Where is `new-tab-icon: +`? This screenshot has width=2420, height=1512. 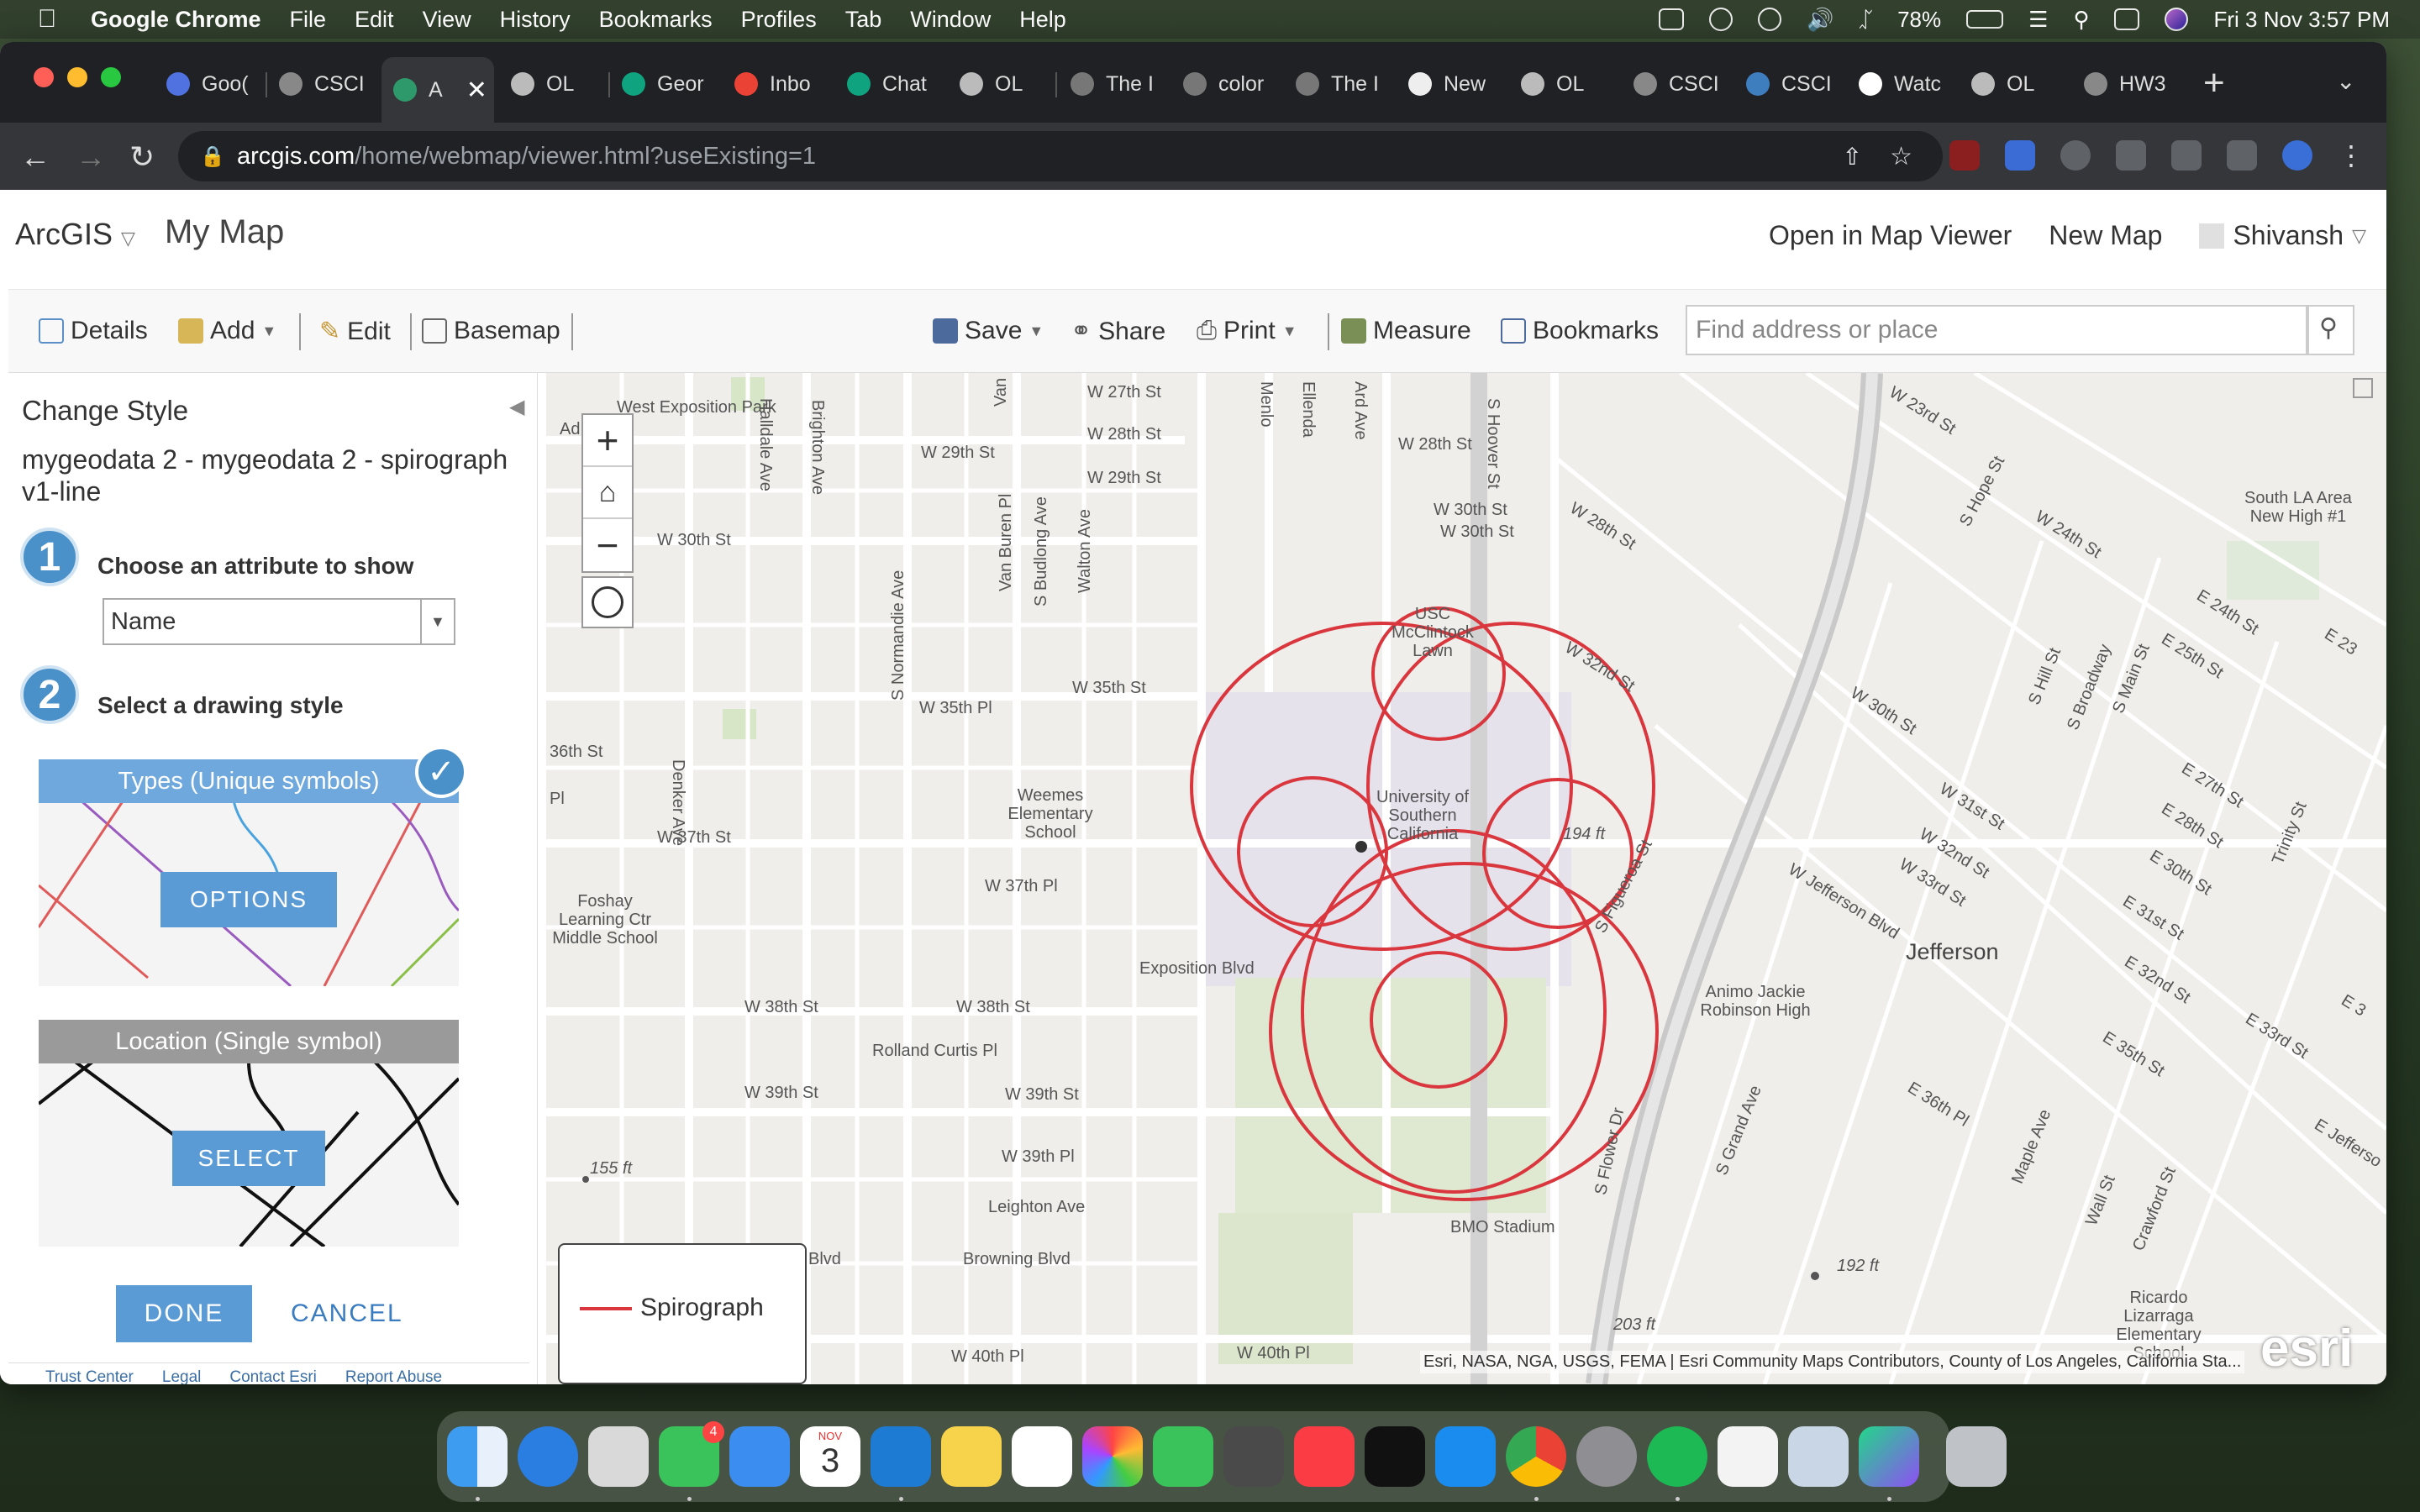 new-tab-icon: + is located at coordinates (2214, 83).